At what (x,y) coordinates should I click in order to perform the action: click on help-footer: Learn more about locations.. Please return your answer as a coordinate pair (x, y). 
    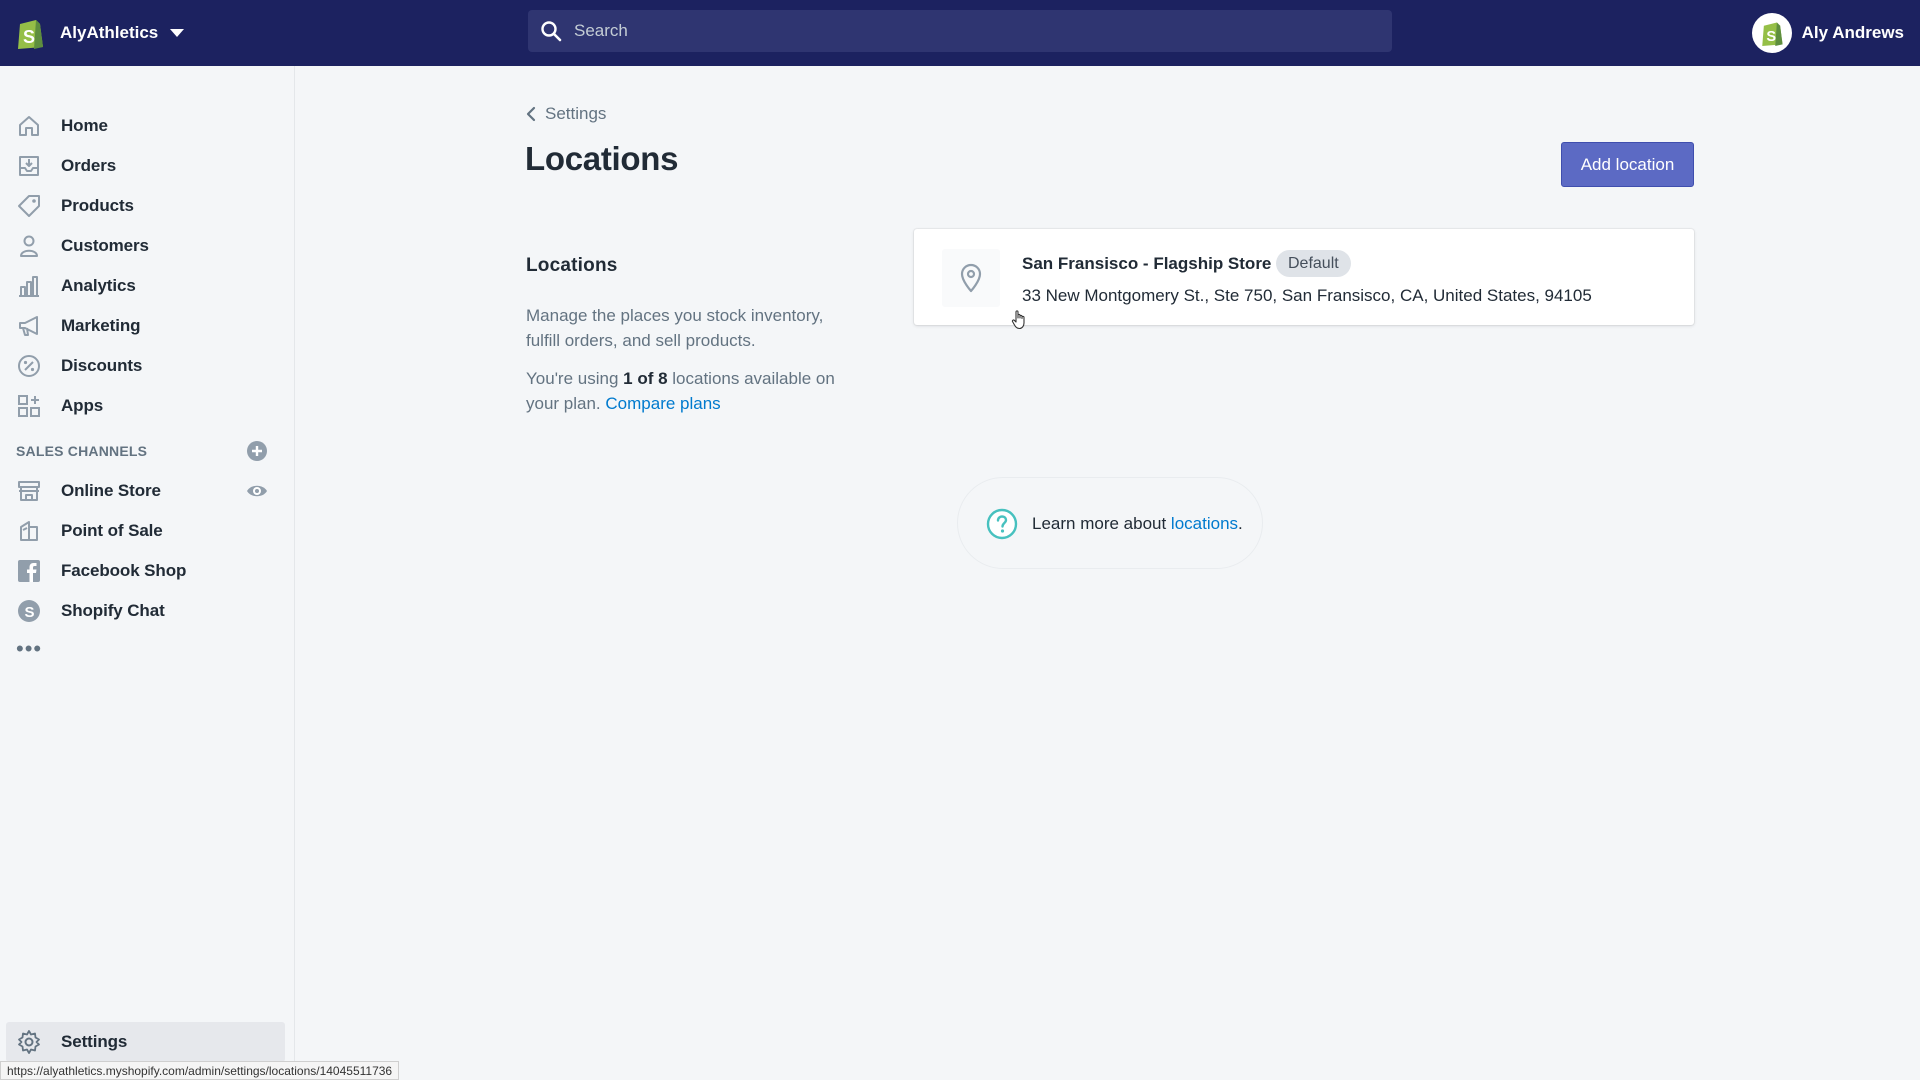
    Looking at the image, I should click on (1110, 523).